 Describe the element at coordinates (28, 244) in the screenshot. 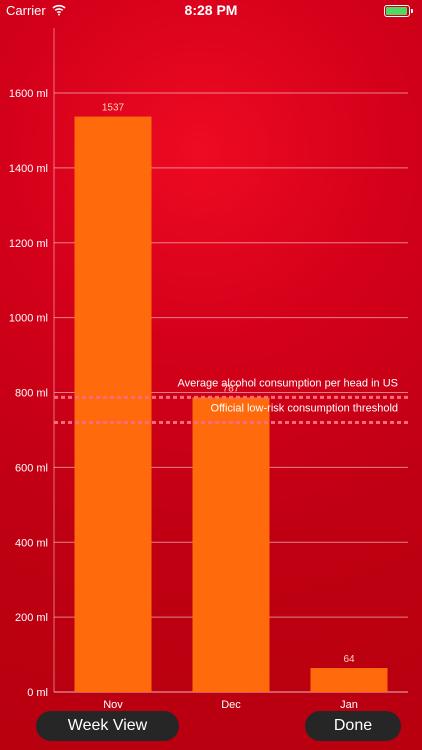

I see `y-tick-label: 1200 ml` at that location.